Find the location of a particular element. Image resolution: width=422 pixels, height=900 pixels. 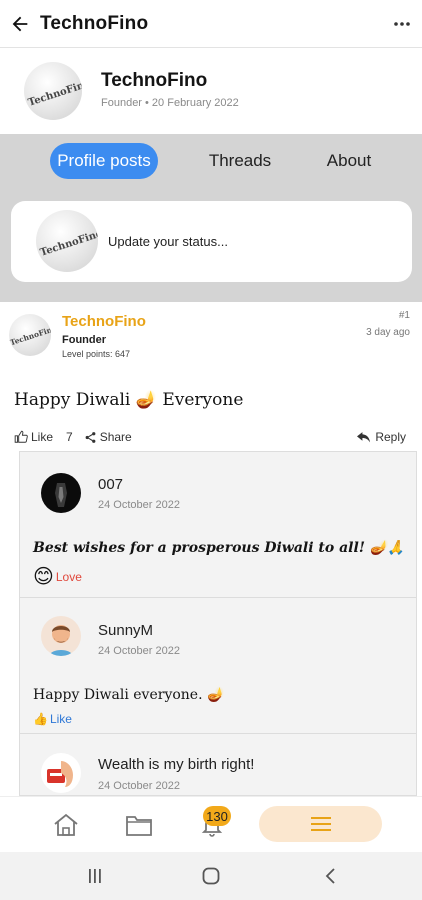

system-navigation-bar is located at coordinates (211, 876).